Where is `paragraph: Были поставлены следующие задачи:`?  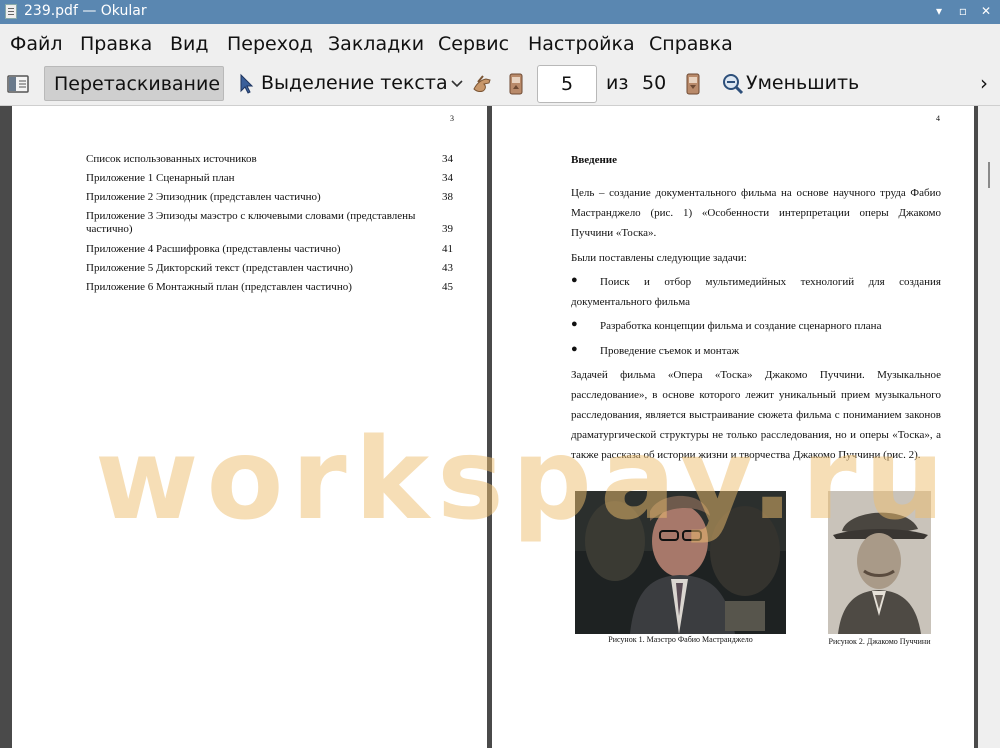
paragraph: Были поставлены следующие задачи: is located at coordinates (659, 258).